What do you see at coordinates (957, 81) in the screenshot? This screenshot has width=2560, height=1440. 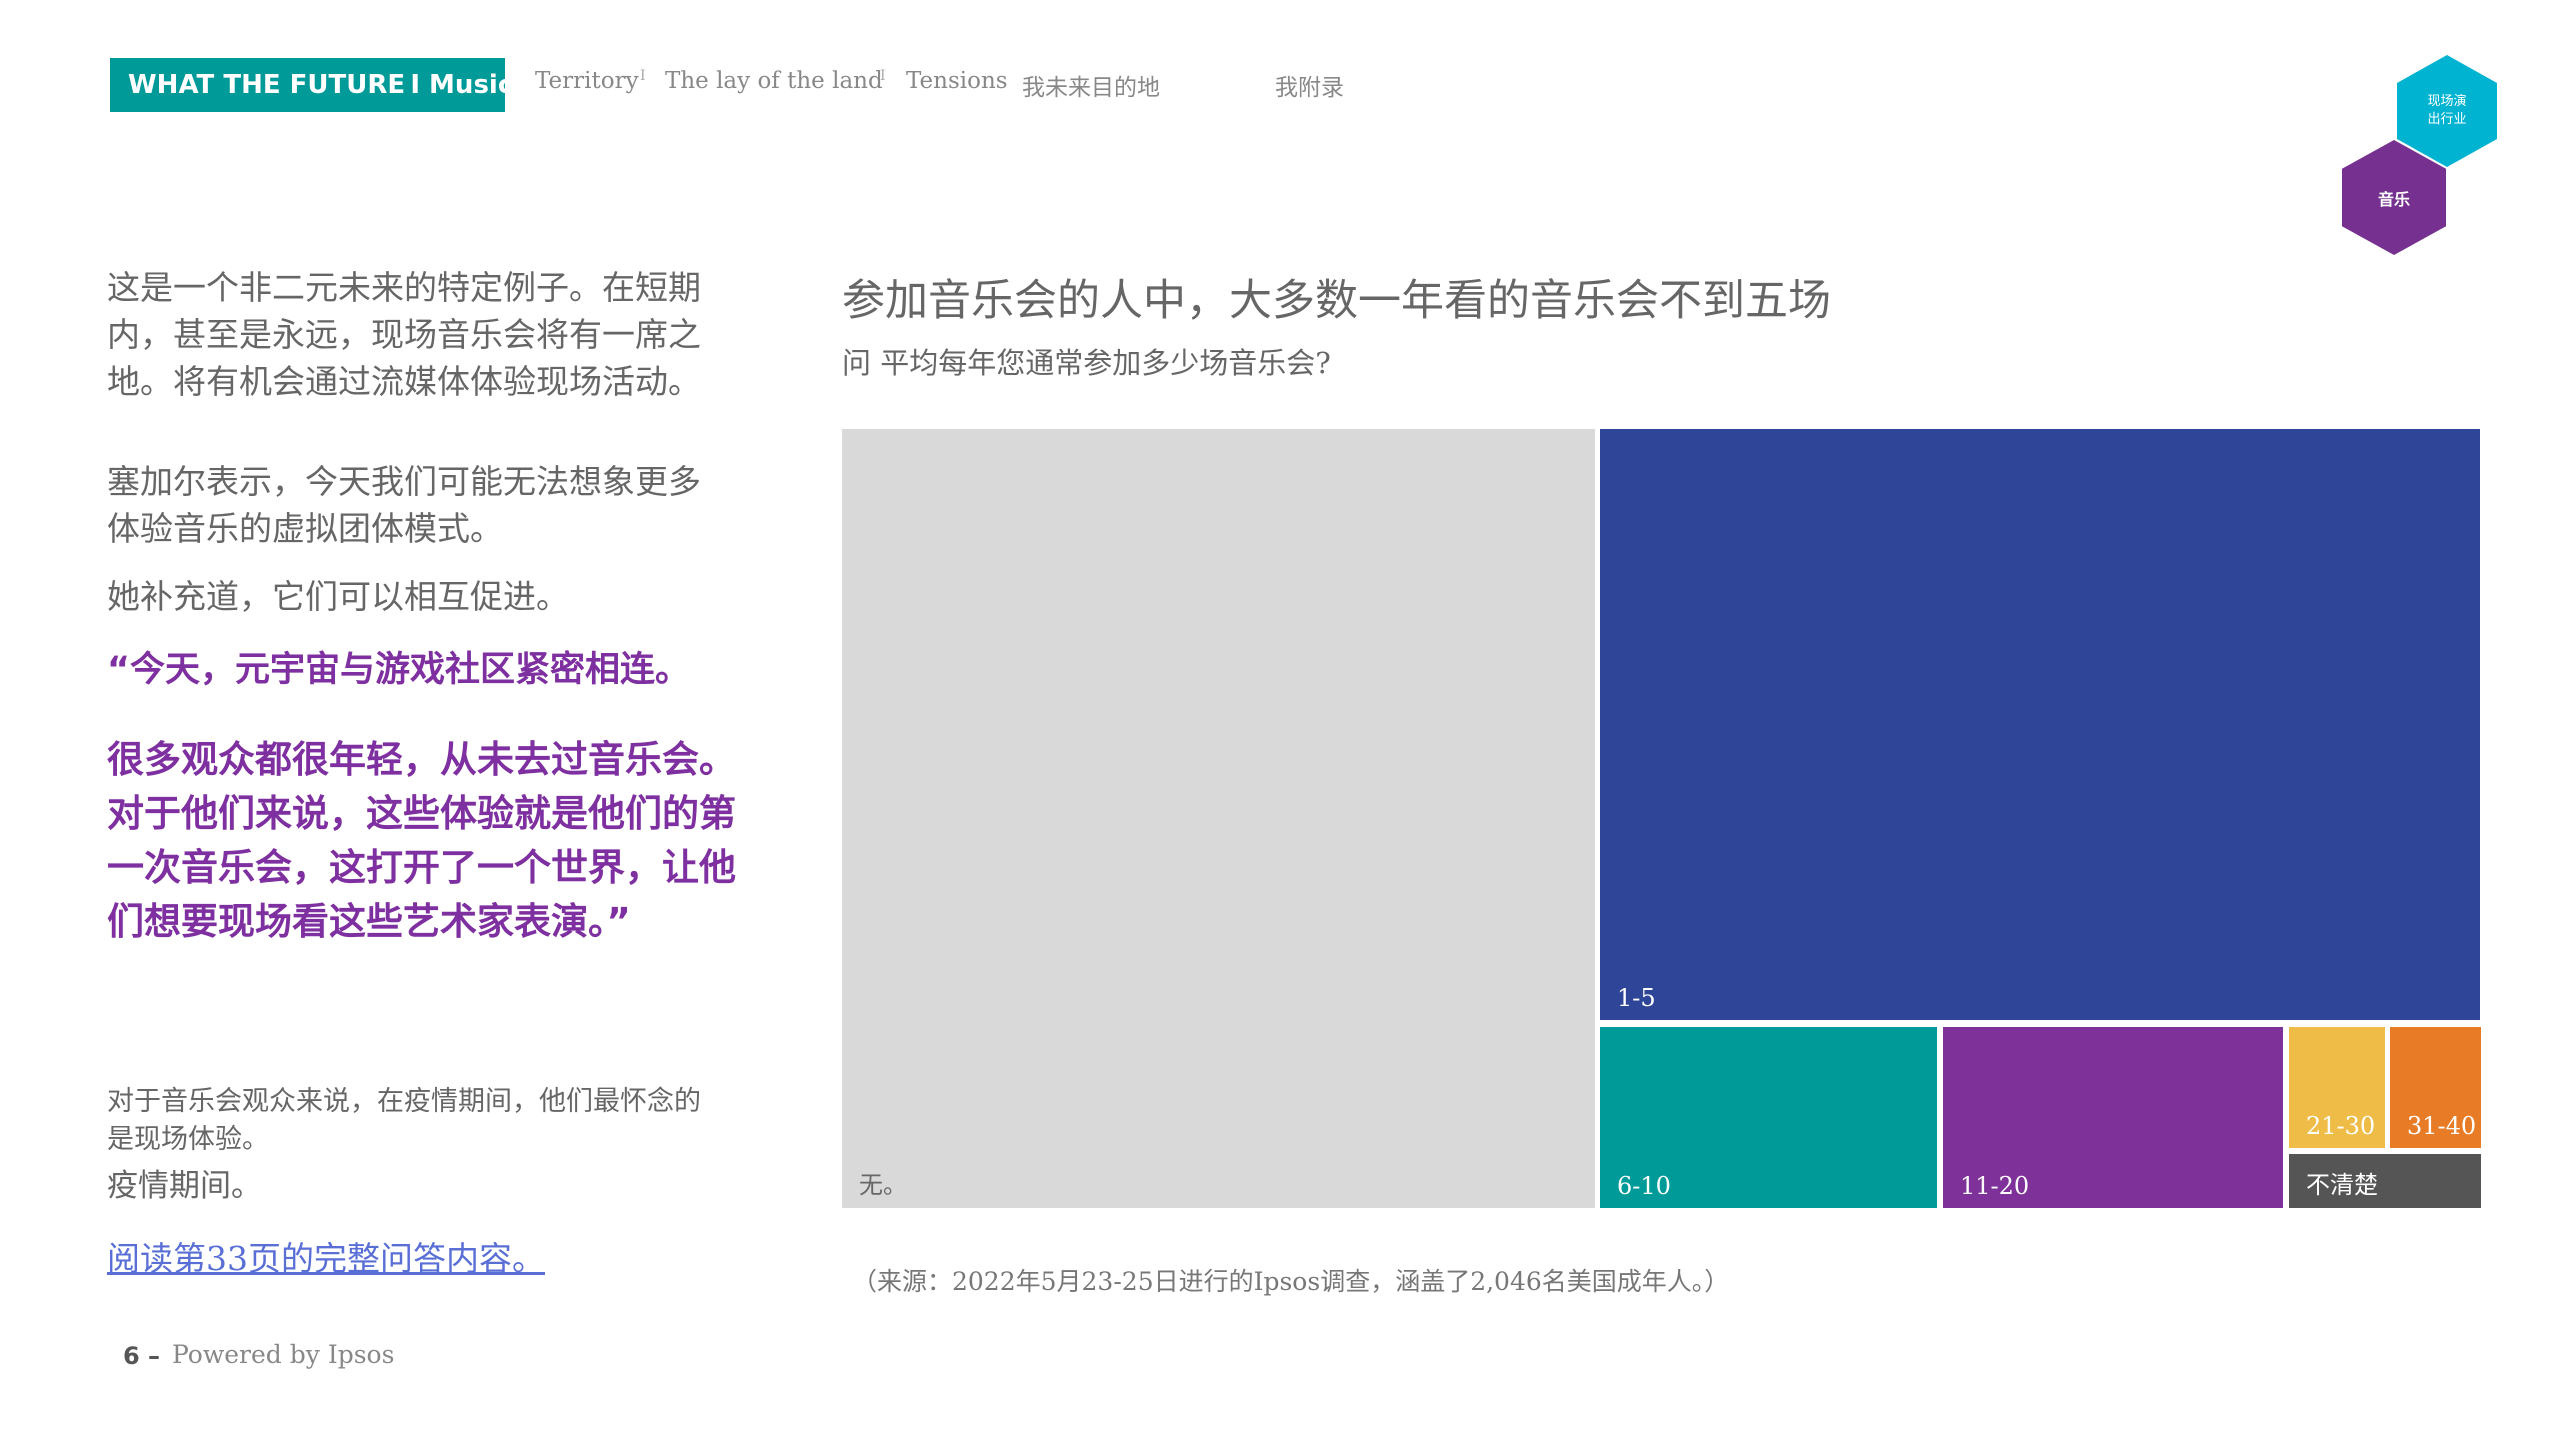 I see `nav-tensions: Tensions` at bounding box center [957, 81].